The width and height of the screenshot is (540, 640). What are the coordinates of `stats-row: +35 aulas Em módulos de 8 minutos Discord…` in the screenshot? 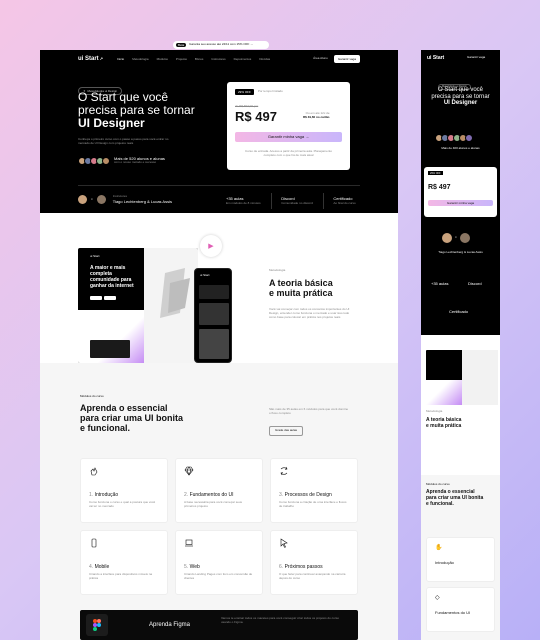 It's located at (291, 201).